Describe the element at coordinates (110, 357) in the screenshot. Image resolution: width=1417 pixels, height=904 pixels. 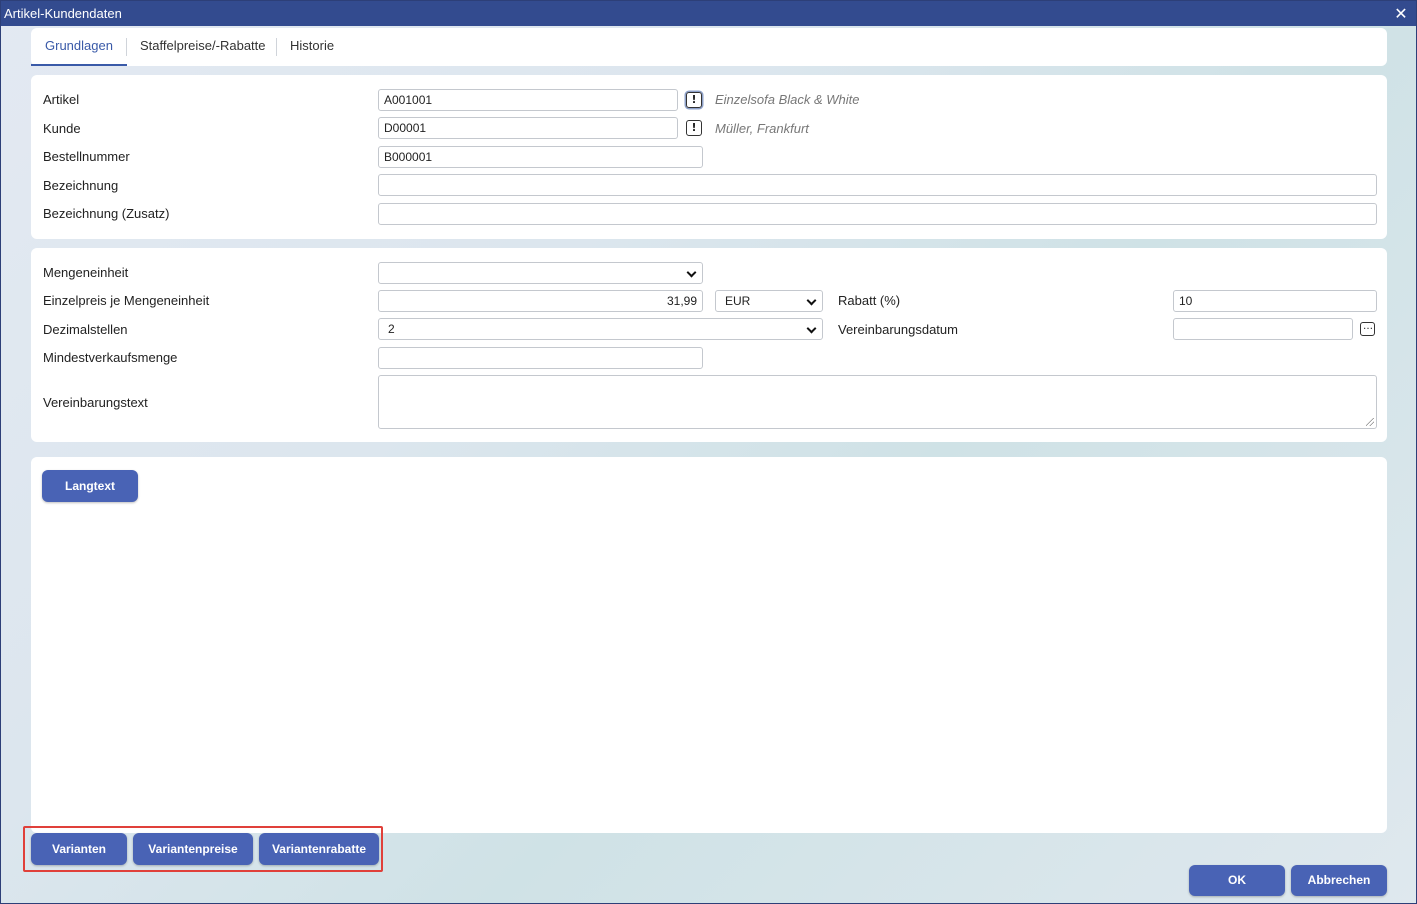
I see `mindestverkaufsmenge-label: Mindestverkaufsmenge` at that location.